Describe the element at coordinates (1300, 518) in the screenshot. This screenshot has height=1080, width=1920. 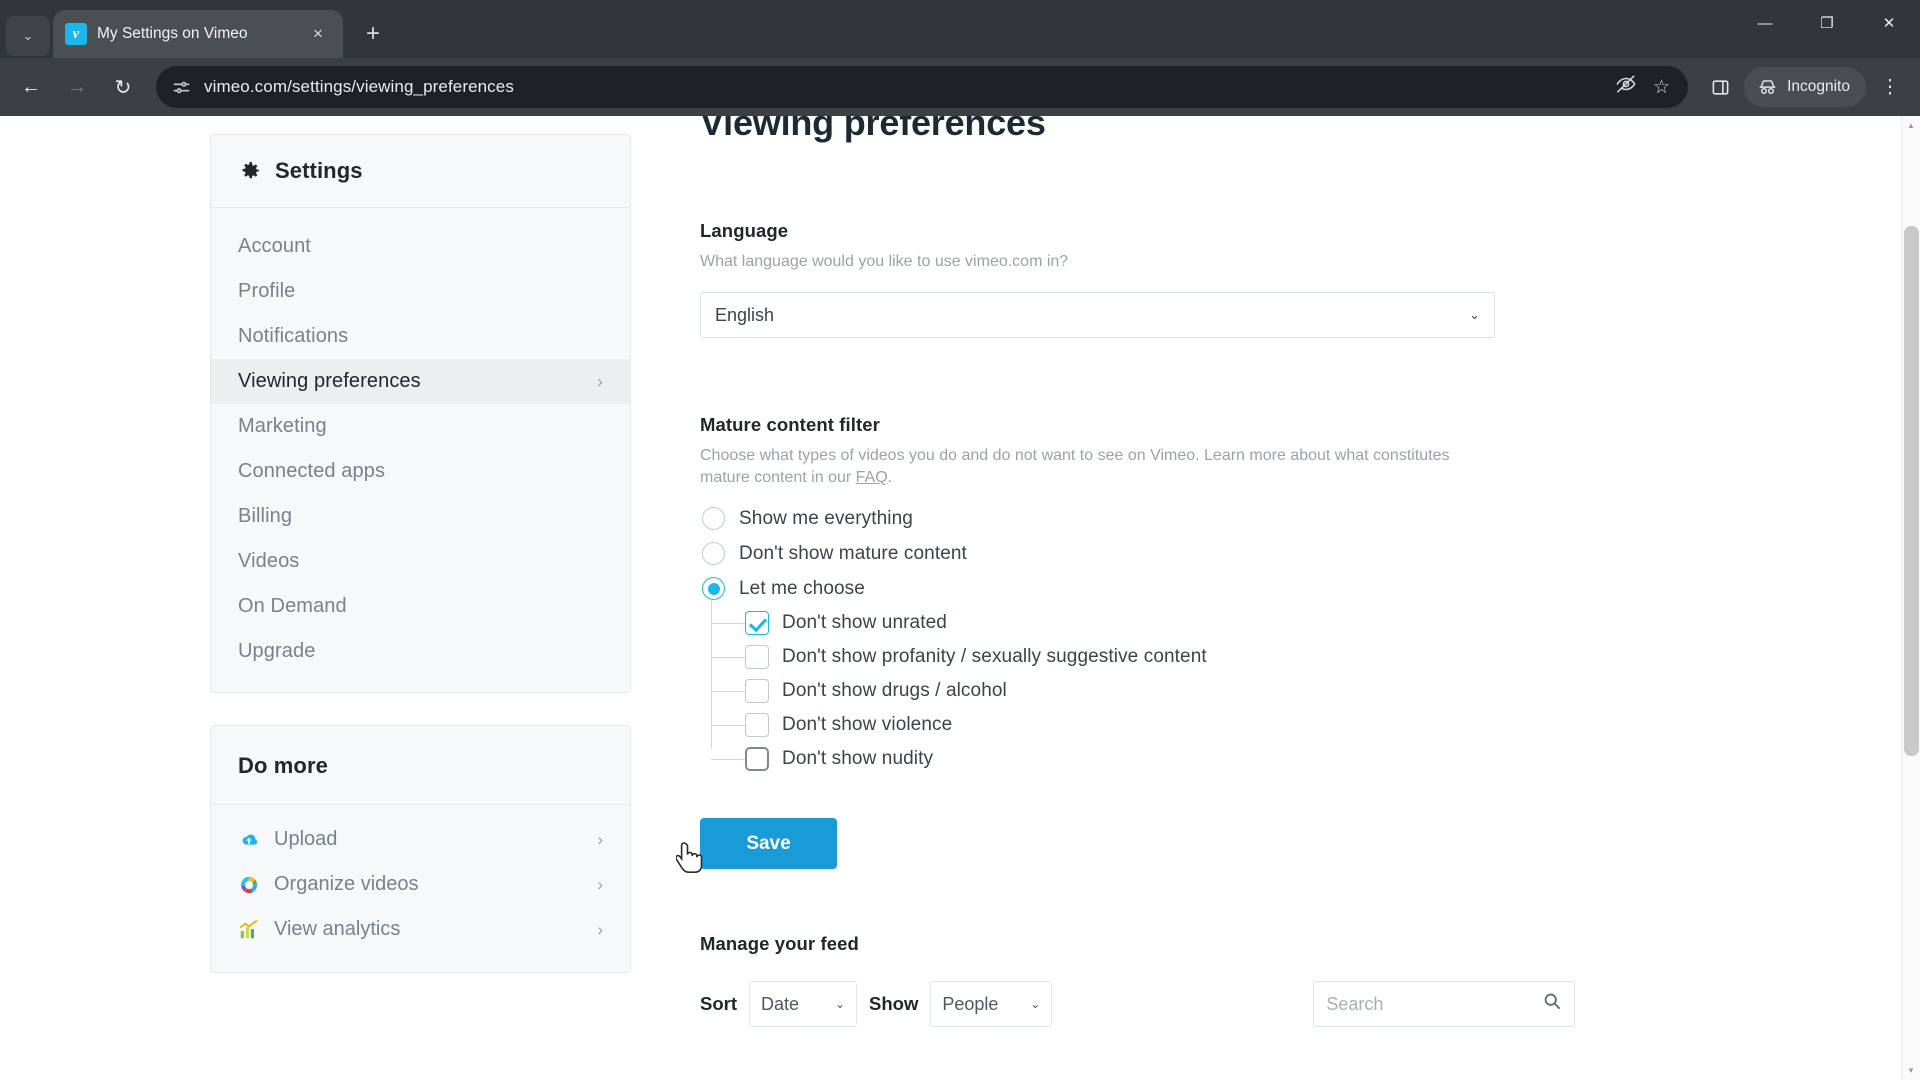
I see `radio-option: Show me everything` at that location.